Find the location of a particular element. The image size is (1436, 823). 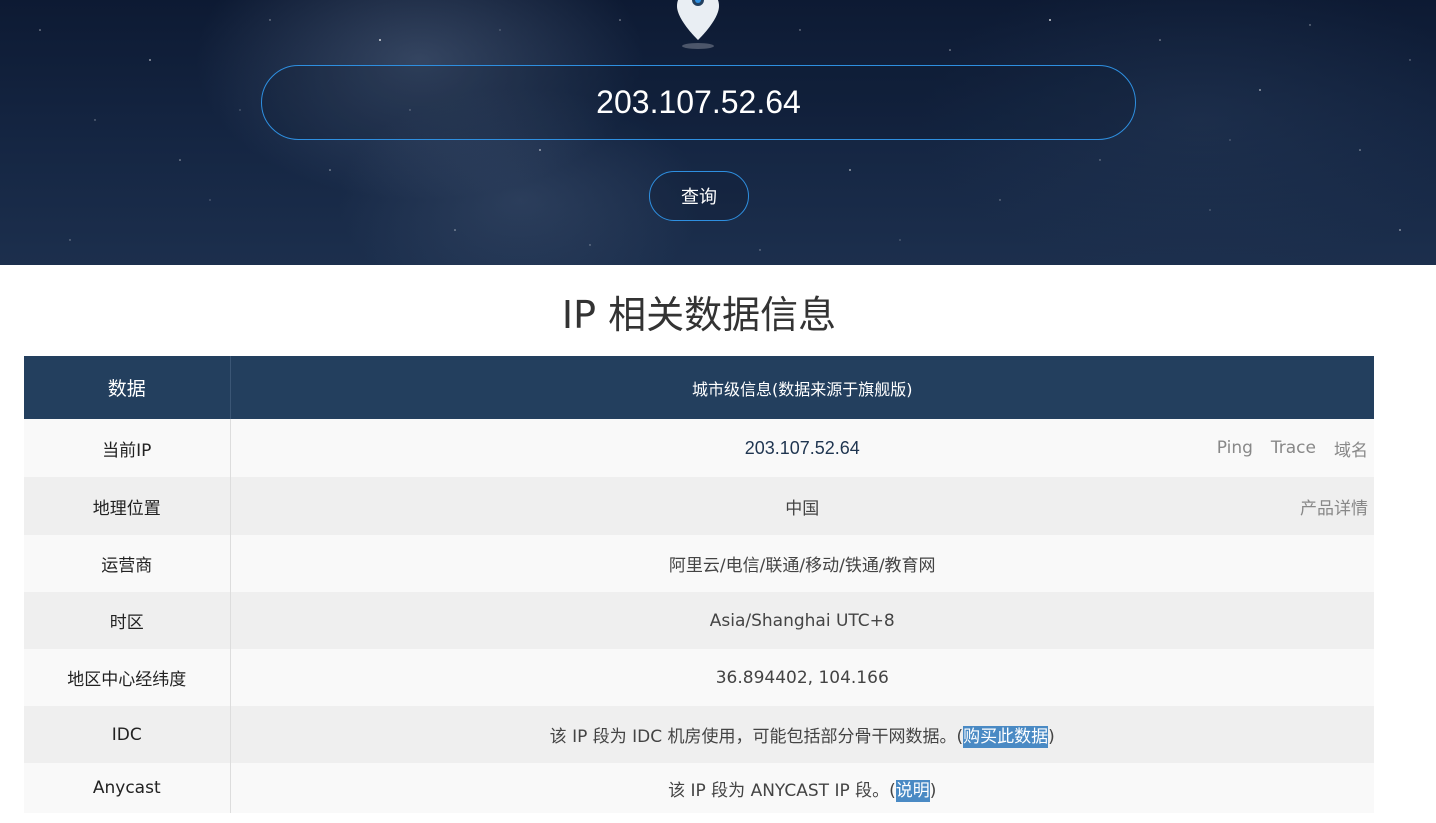

location-value: 中国 is located at coordinates (802, 508).